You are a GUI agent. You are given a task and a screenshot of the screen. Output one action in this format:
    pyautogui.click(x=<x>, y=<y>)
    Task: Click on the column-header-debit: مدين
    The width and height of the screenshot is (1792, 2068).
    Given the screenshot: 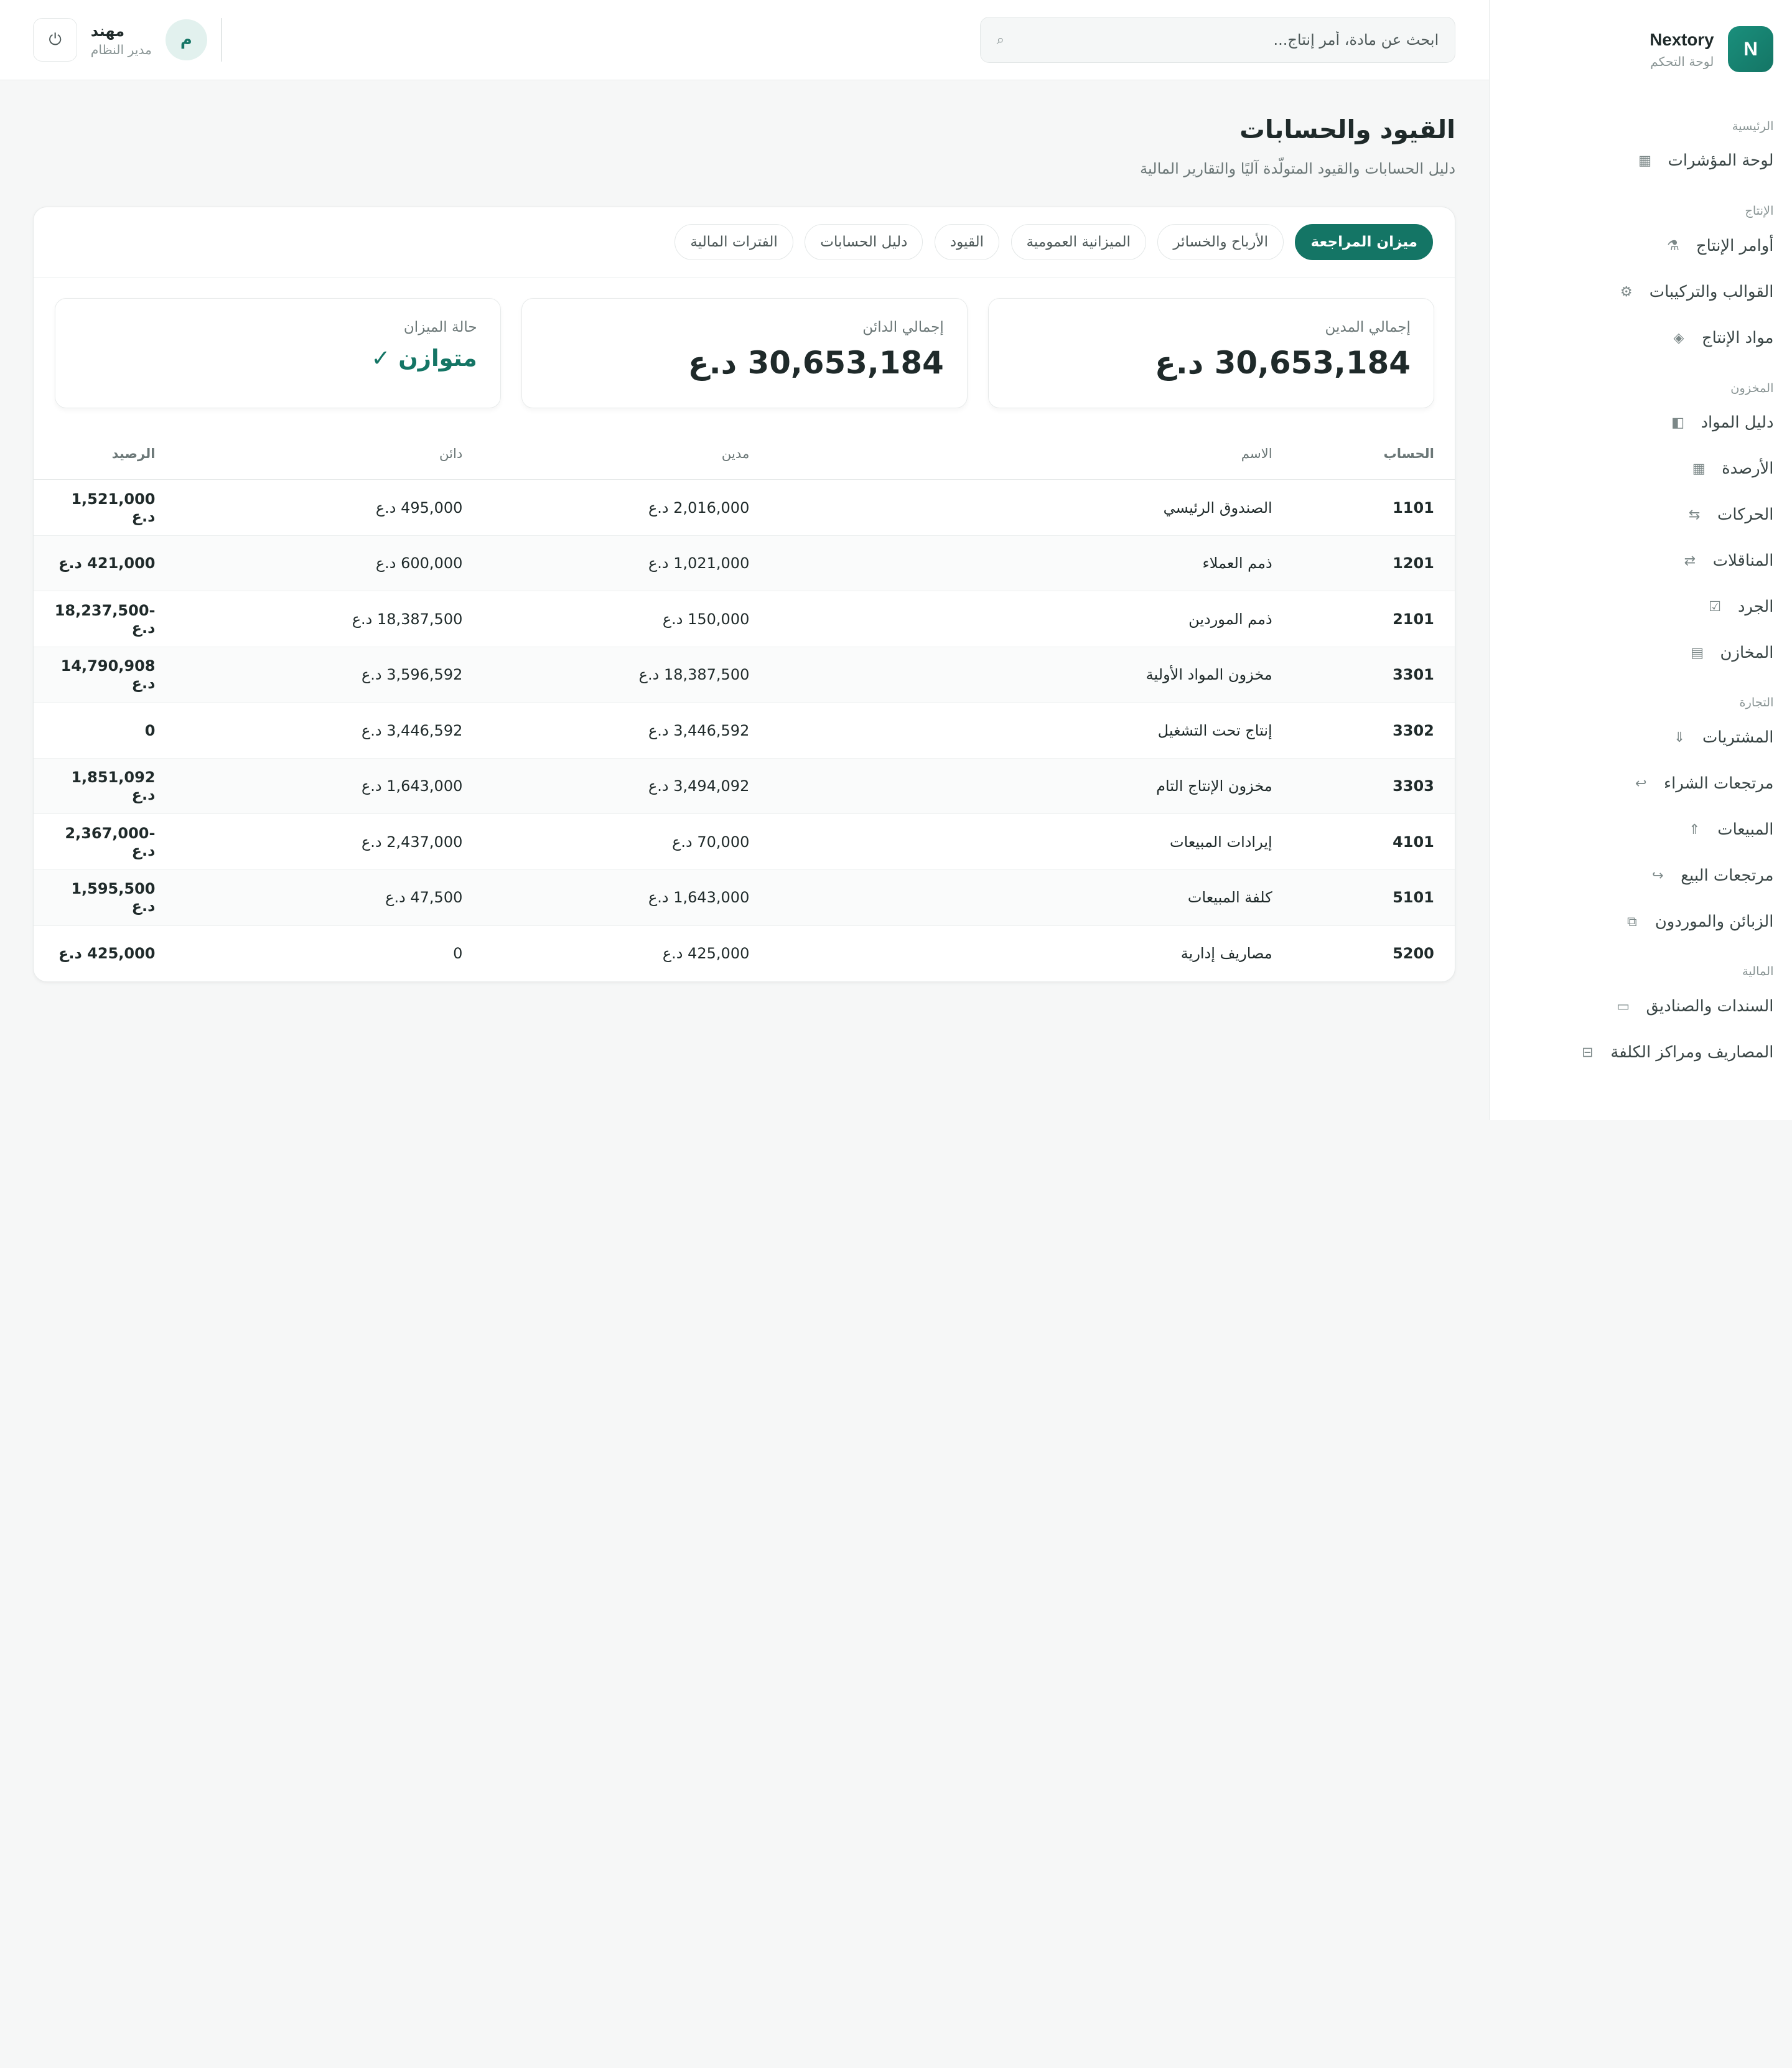 What is the action you would take?
    pyautogui.click(x=626, y=454)
    